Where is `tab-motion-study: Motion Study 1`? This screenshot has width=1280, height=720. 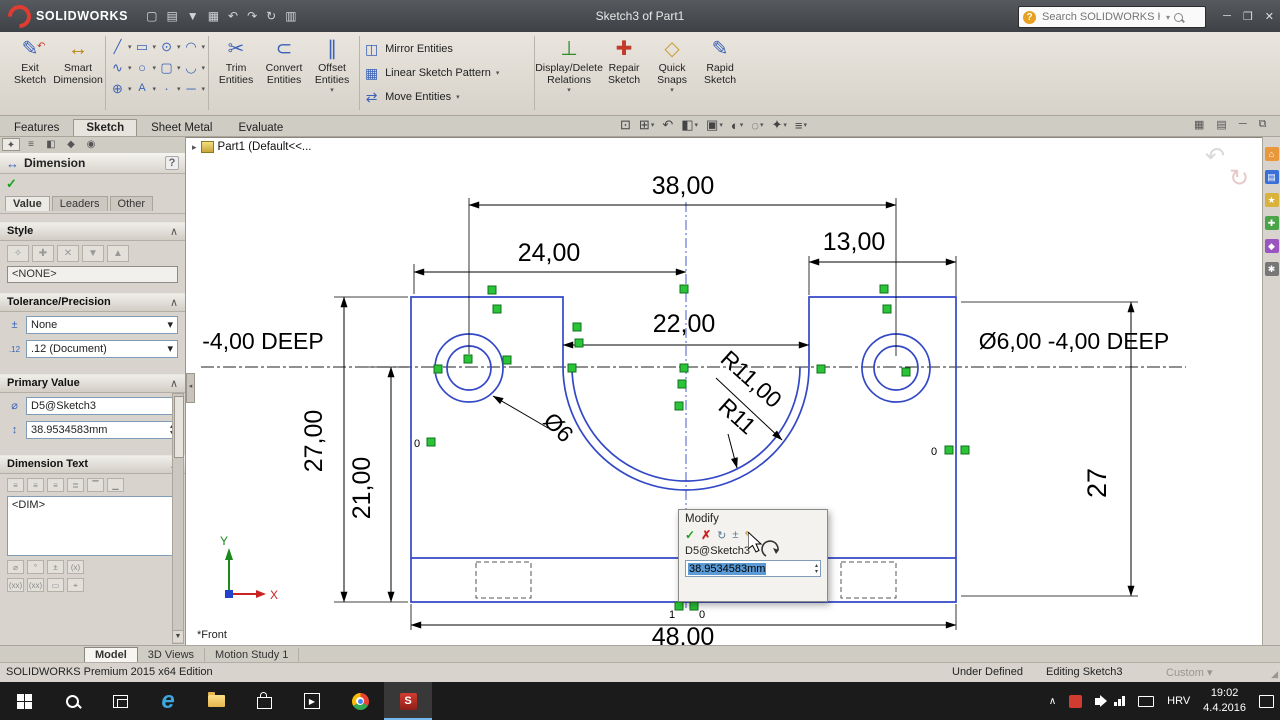
tab-motion-study: Motion Study 1 is located at coordinates (252, 655).